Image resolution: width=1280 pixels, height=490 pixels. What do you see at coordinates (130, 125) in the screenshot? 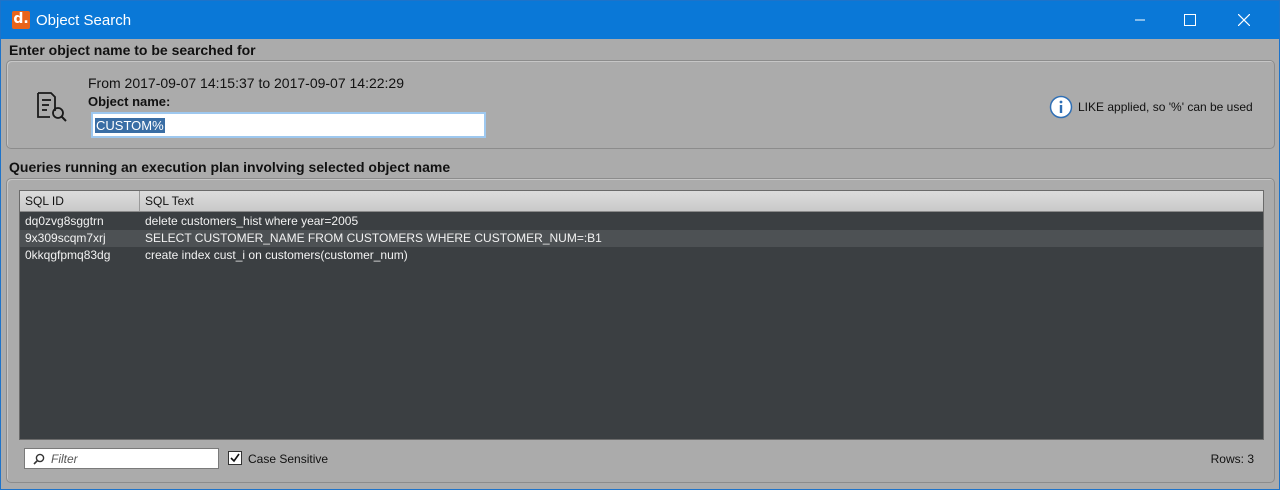
I see `object-name-value: CUSTOM%` at bounding box center [130, 125].